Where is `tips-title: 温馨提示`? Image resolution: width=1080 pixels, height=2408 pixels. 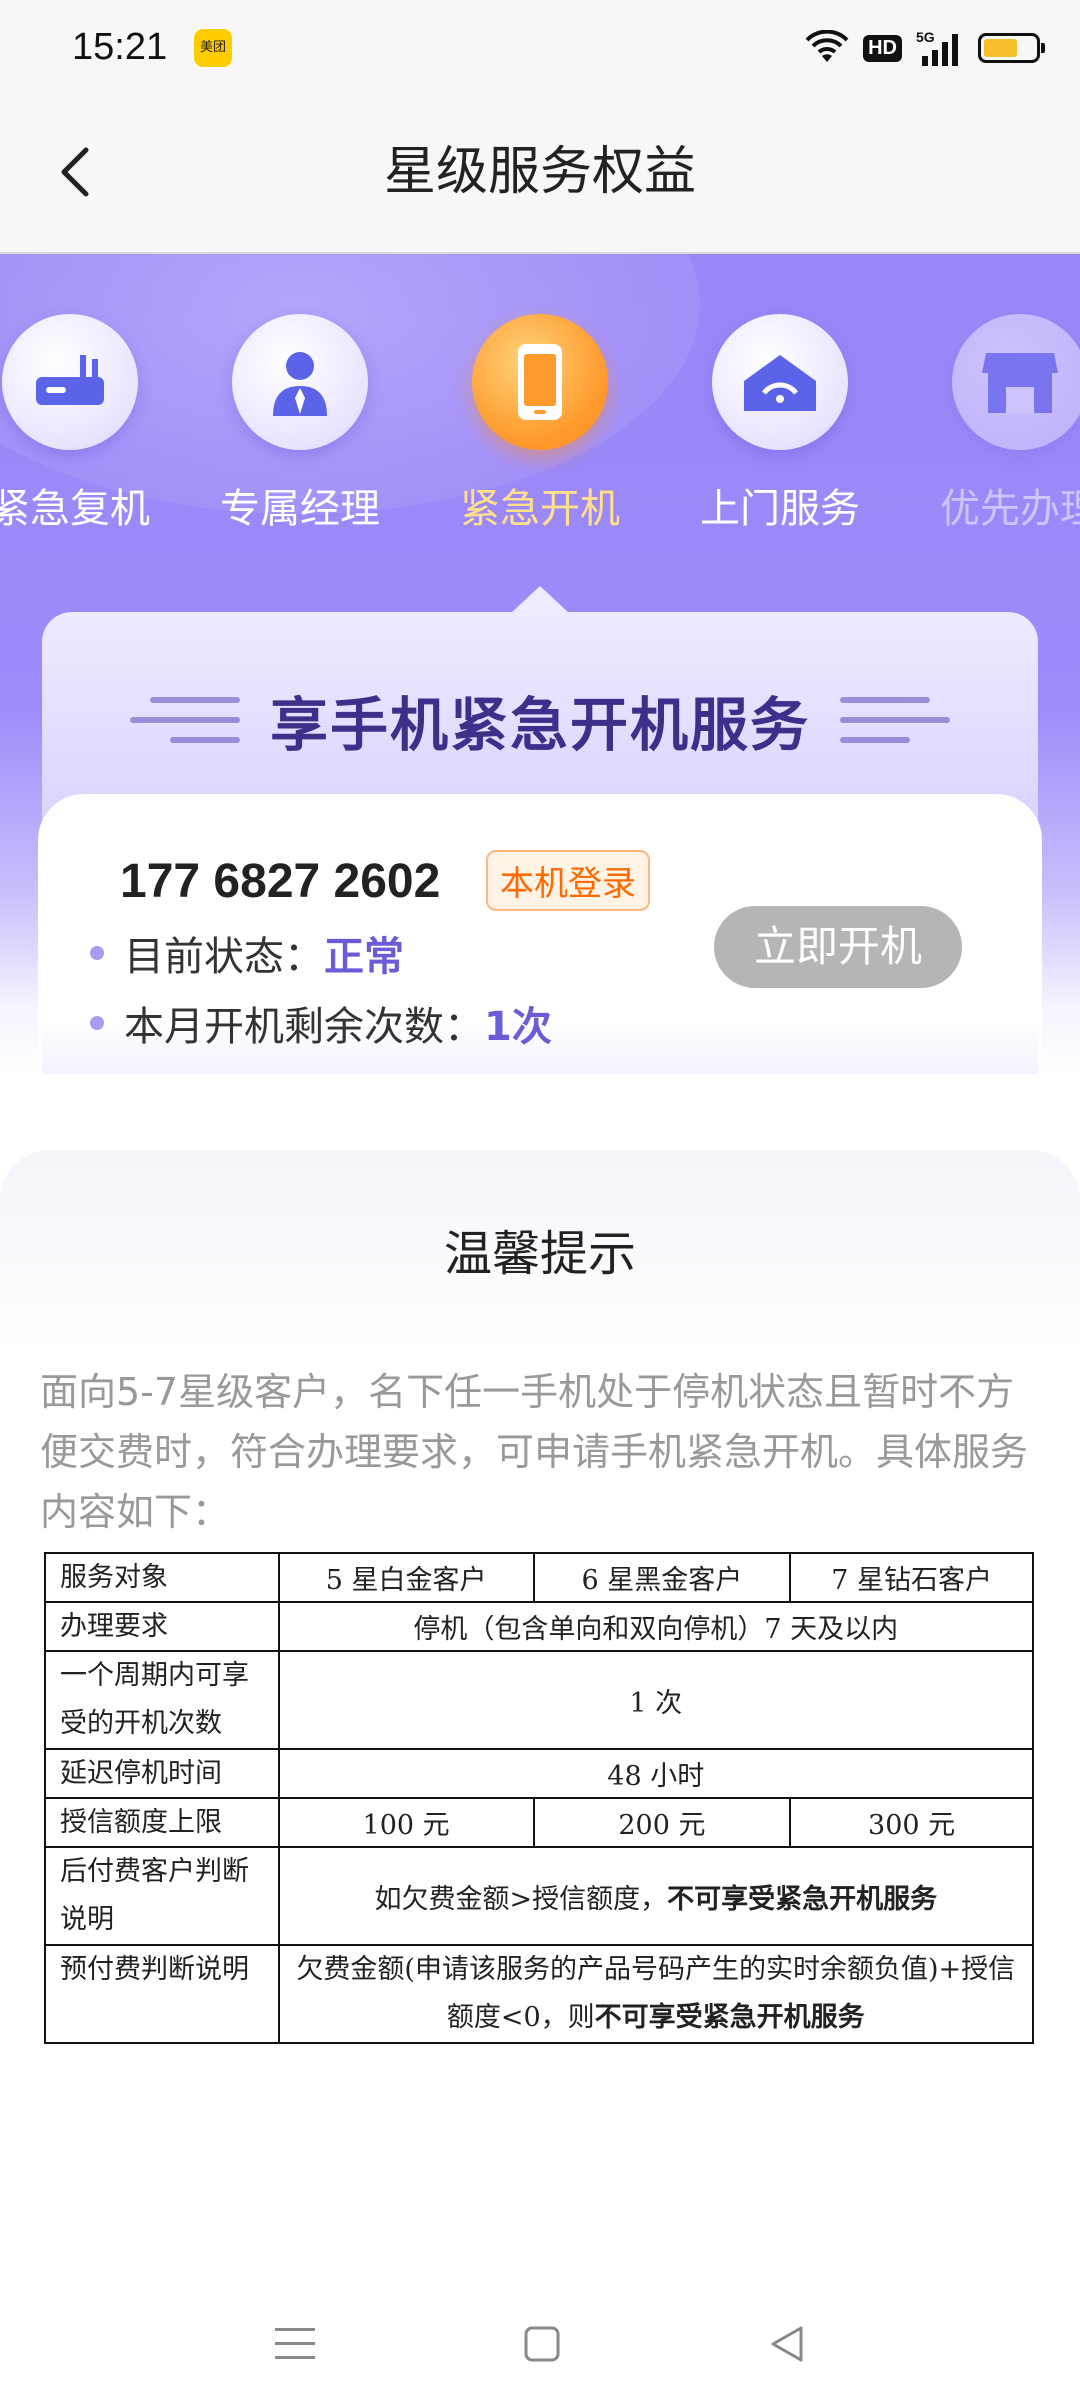
tips-title: 温馨提示 is located at coordinates (539, 1254).